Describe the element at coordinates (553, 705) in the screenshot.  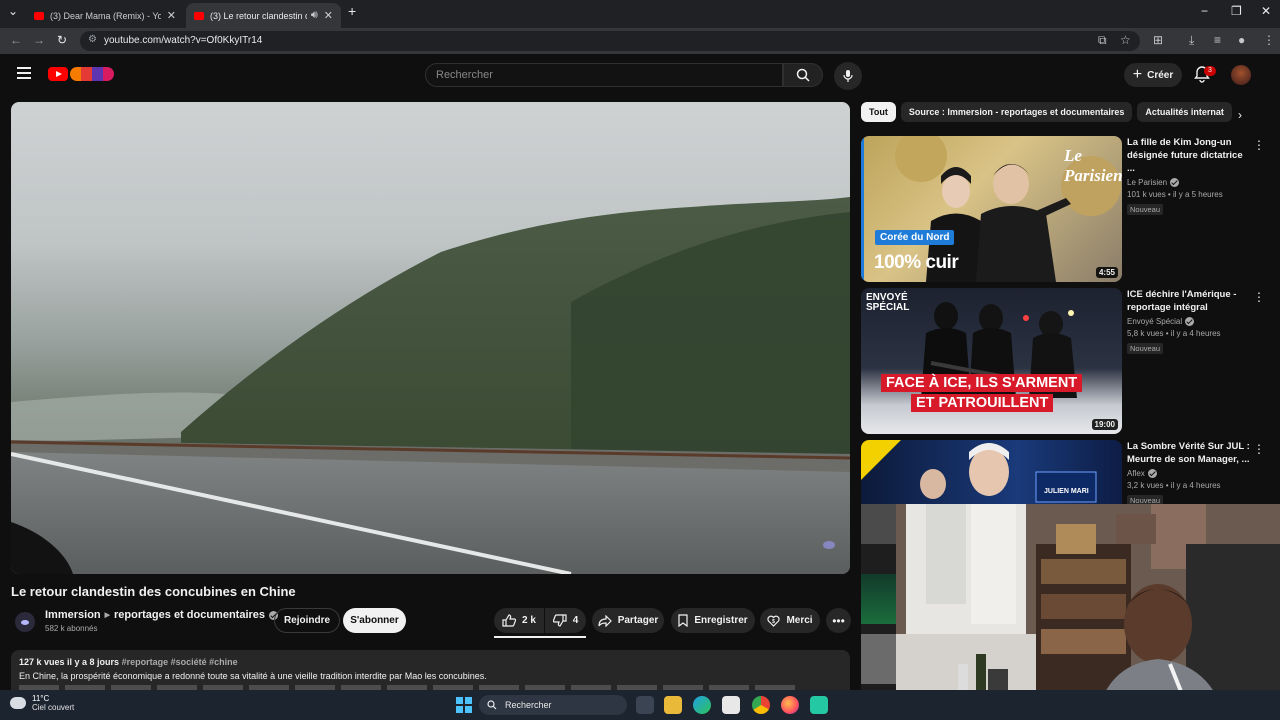
I see `taskbar-search: Rechercher` at that location.